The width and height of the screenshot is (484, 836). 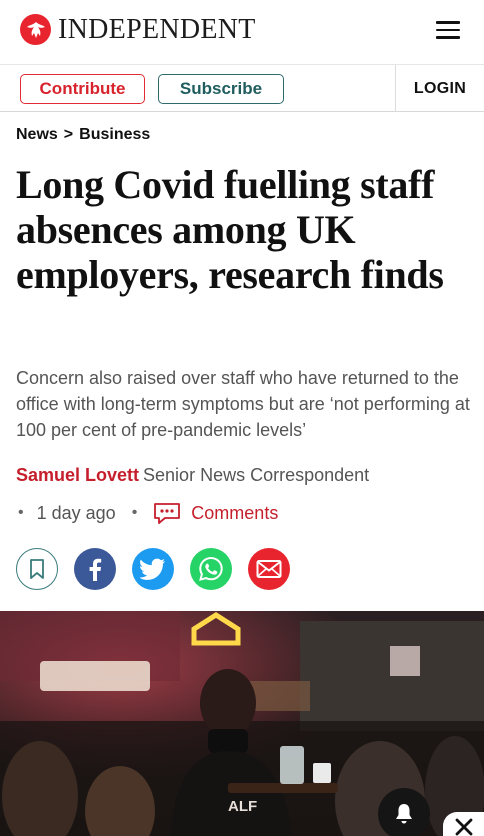 What do you see at coordinates (167, 513) in the screenshot?
I see `comments-icon` at bounding box center [167, 513].